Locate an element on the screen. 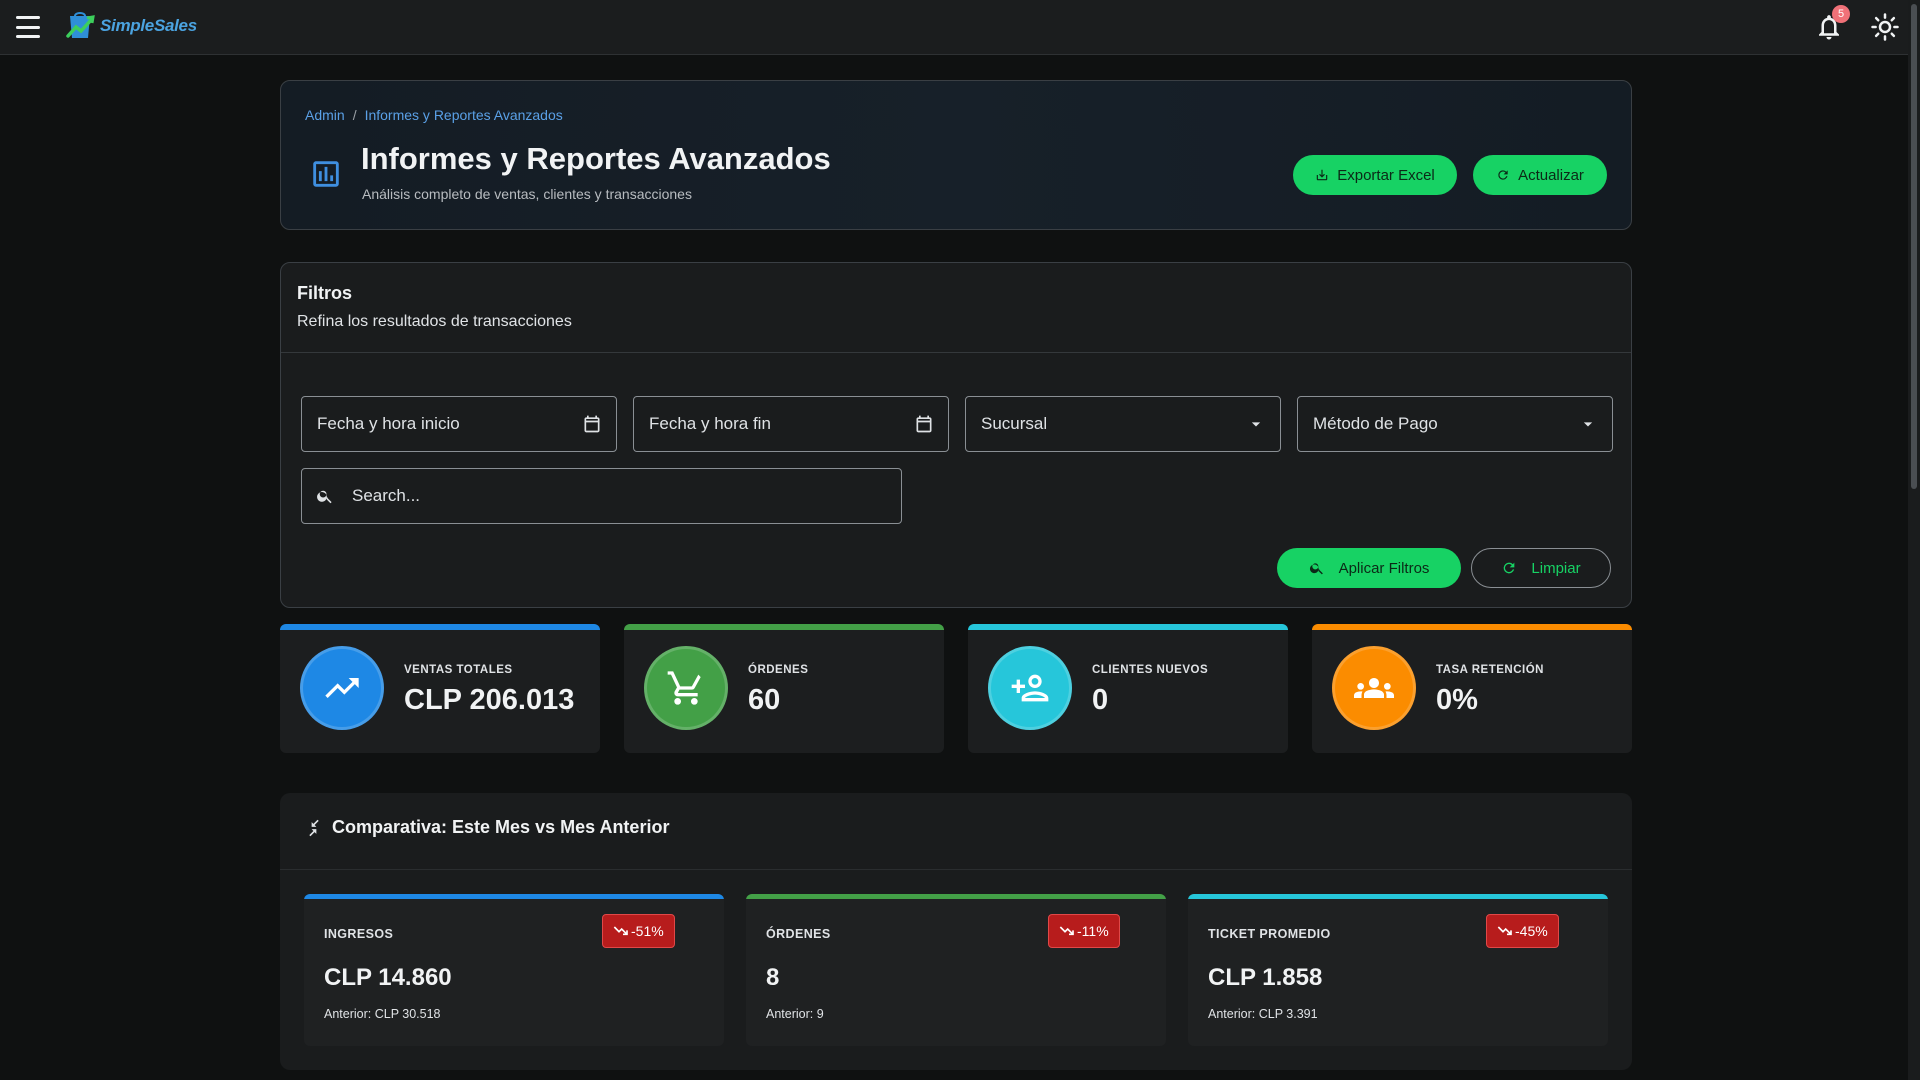  change-percent: -11% is located at coordinates (1093, 931).